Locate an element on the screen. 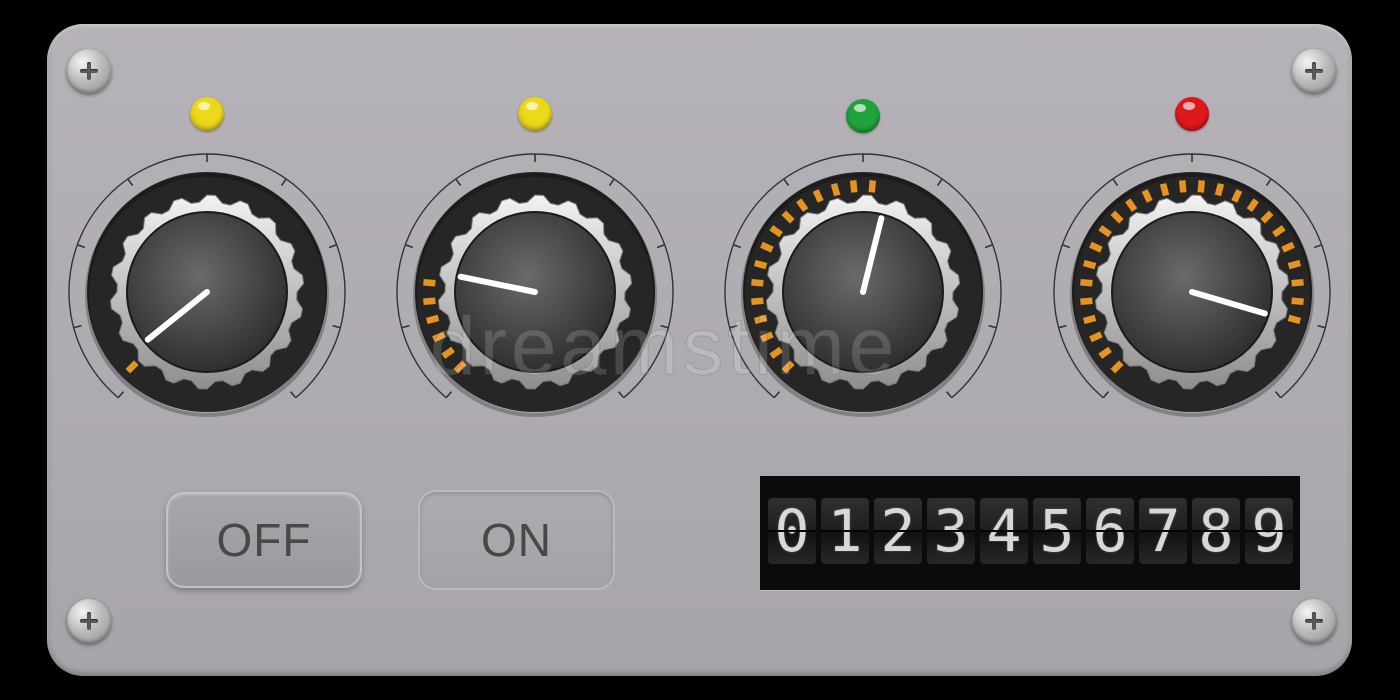 This screenshot has width=1400, height=700. screw-top-left-icon is located at coordinates (89, 71).